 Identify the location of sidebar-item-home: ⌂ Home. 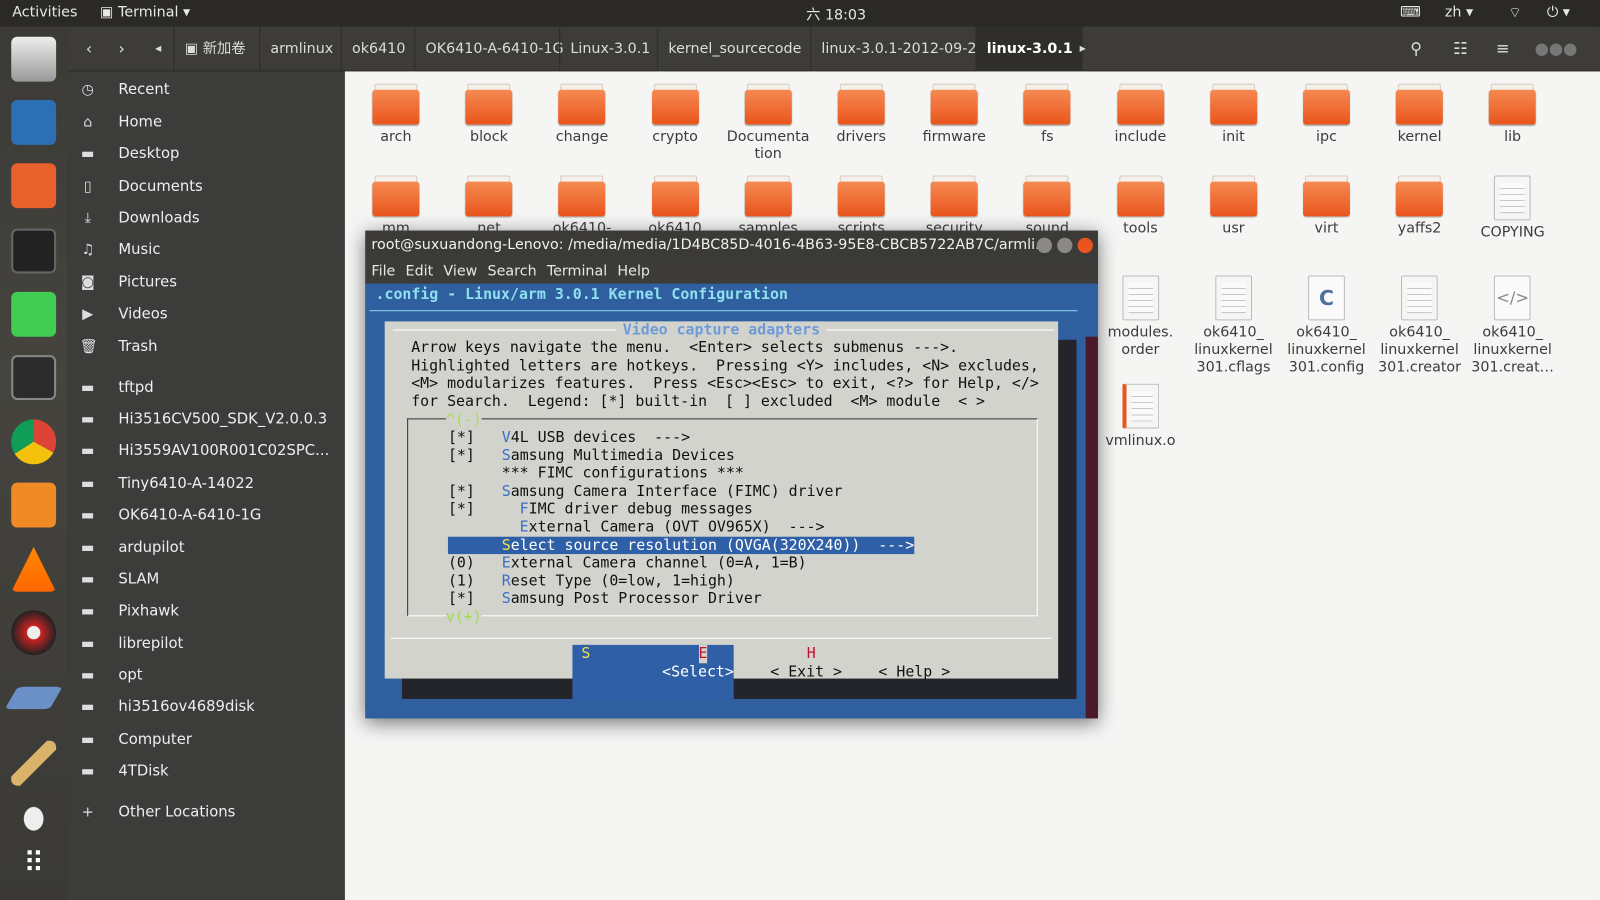
(206, 124).